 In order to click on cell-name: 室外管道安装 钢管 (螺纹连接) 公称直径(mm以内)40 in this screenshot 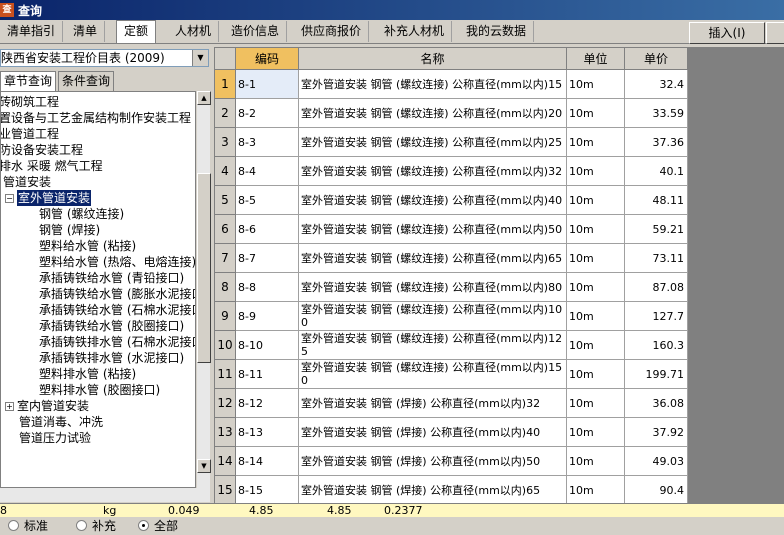, I will do `click(432, 200)`.